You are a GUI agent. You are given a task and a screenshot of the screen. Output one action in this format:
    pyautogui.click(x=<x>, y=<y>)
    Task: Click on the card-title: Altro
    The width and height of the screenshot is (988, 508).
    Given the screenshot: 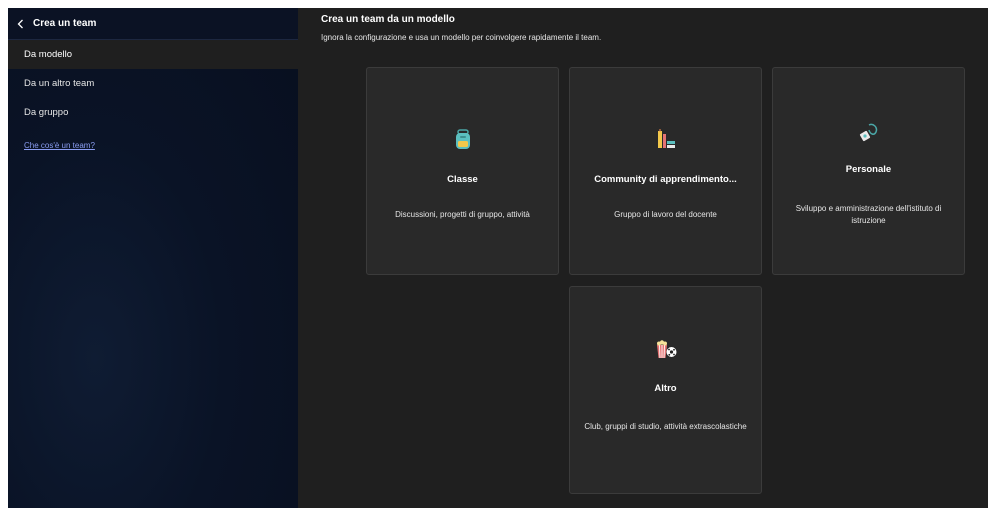 What is the action you would take?
    pyautogui.click(x=665, y=388)
    